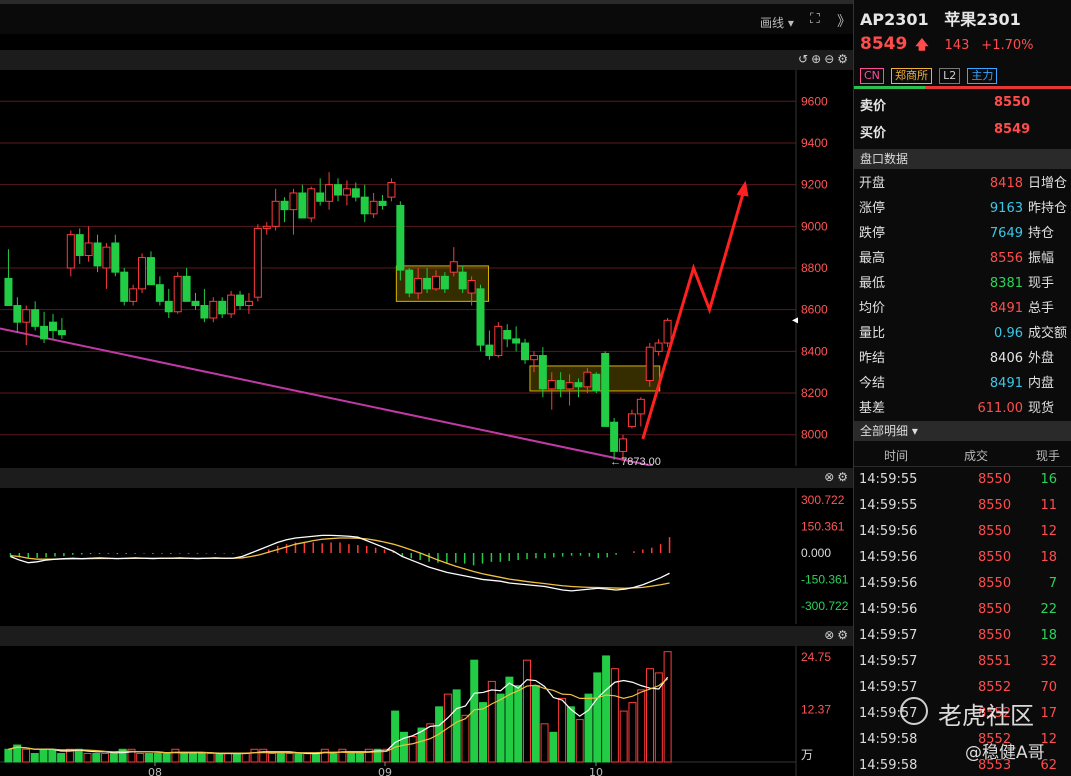  What do you see at coordinates (872, 408) in the screenshot?
I see `stat-label: 基差` at bounding box center [872, 408].